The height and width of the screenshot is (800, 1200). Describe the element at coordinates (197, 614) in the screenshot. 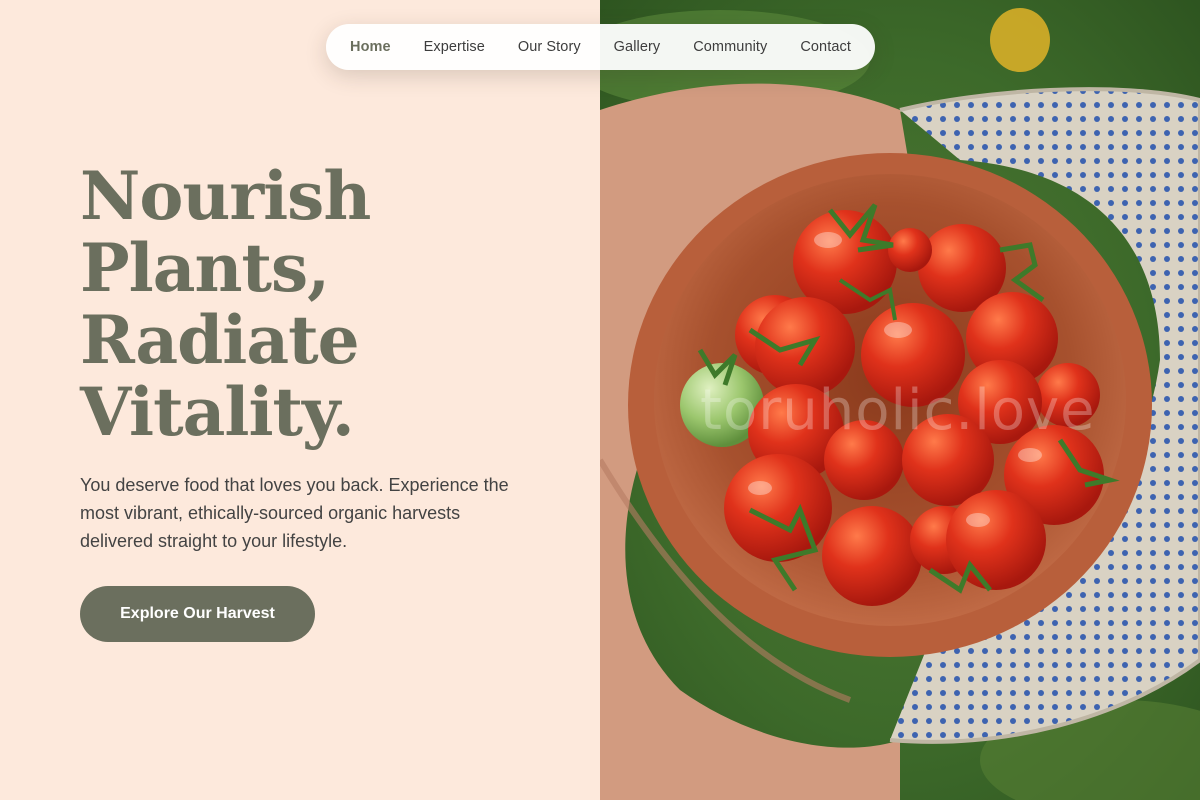

I see `explore-harvest-button: Explore Our Harvest` at that location.